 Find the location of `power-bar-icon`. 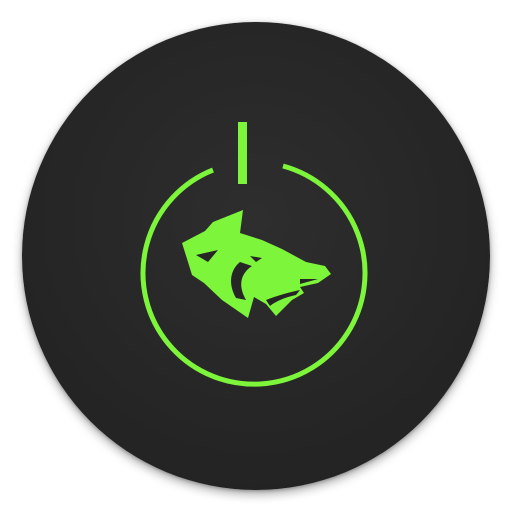

power-bar-icon is located at coordinates (242, 153).